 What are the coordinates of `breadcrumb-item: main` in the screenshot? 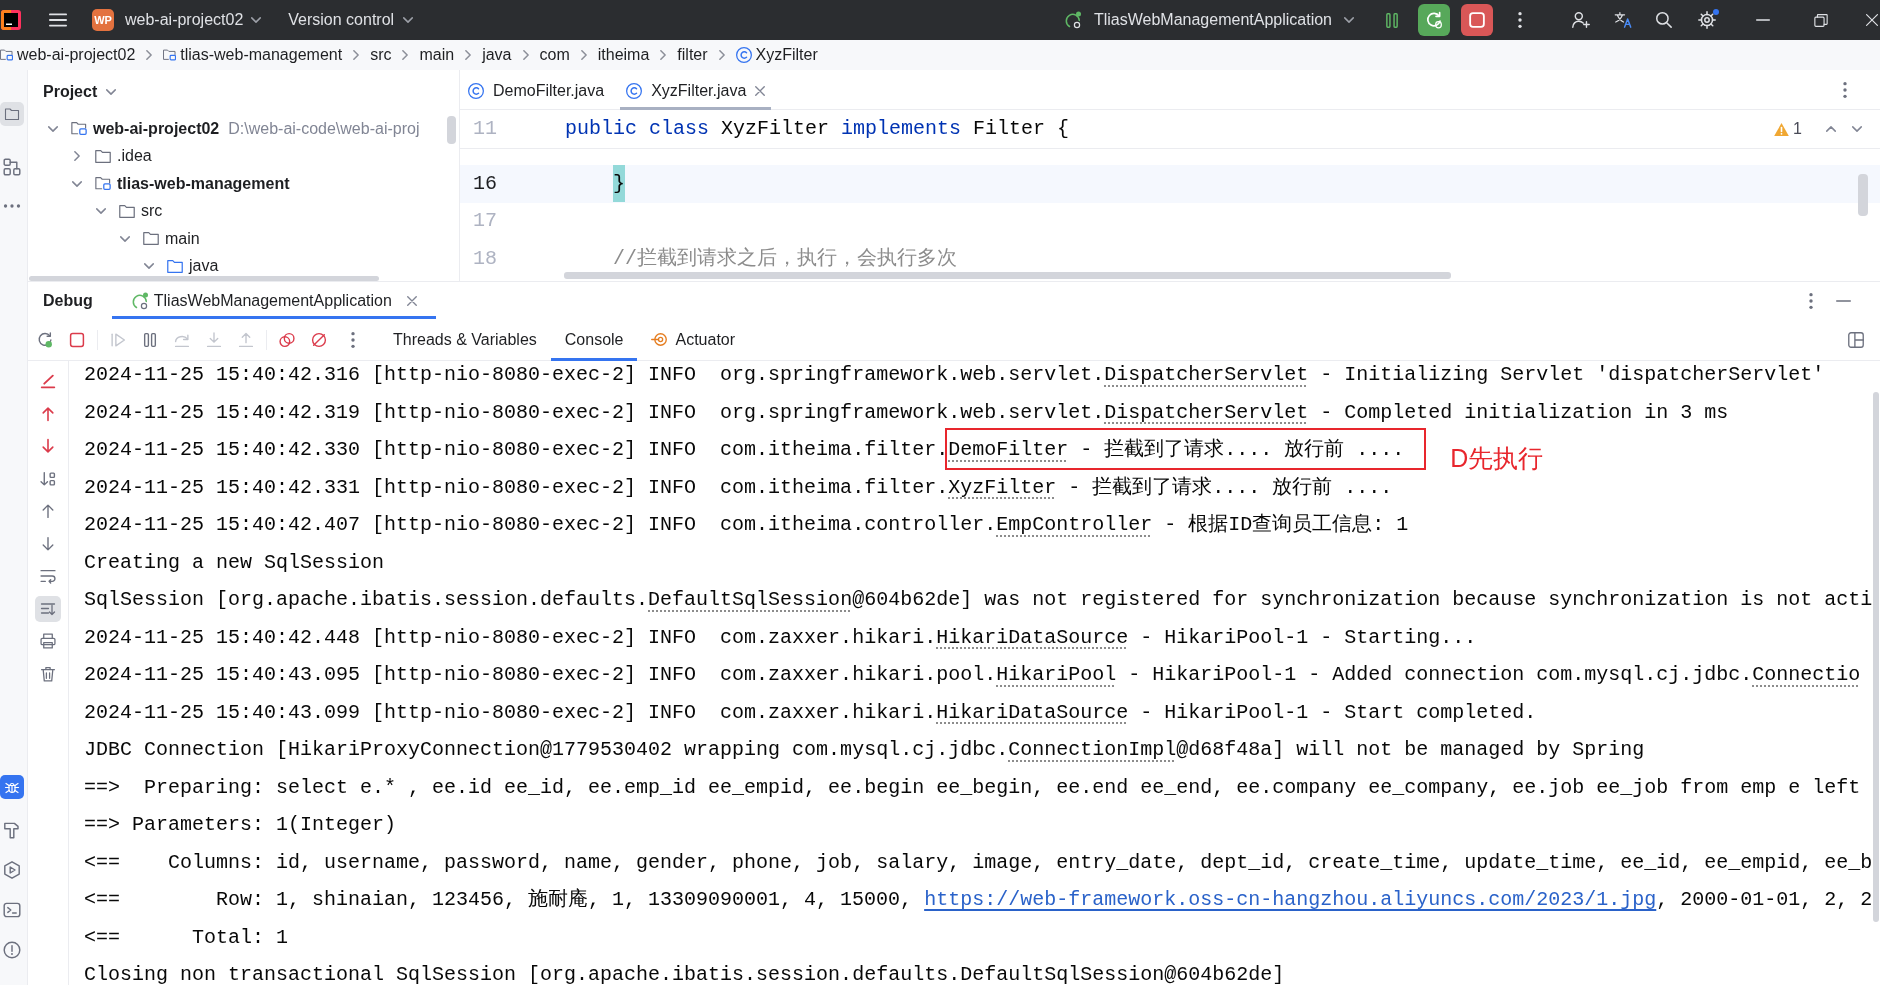 It's located at (437, 55).